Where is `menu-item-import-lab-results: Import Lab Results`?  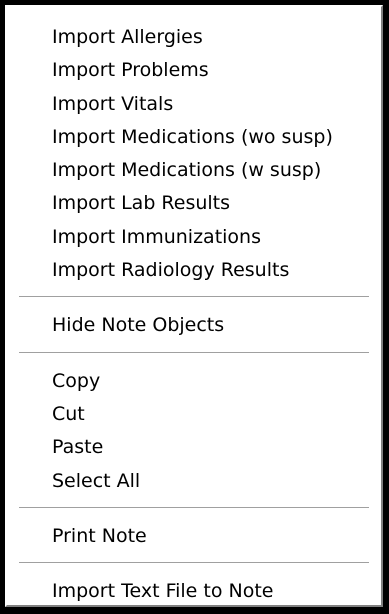 menu-item-import-lab-results: Import Lab Results is located at coordinates (194, 203).